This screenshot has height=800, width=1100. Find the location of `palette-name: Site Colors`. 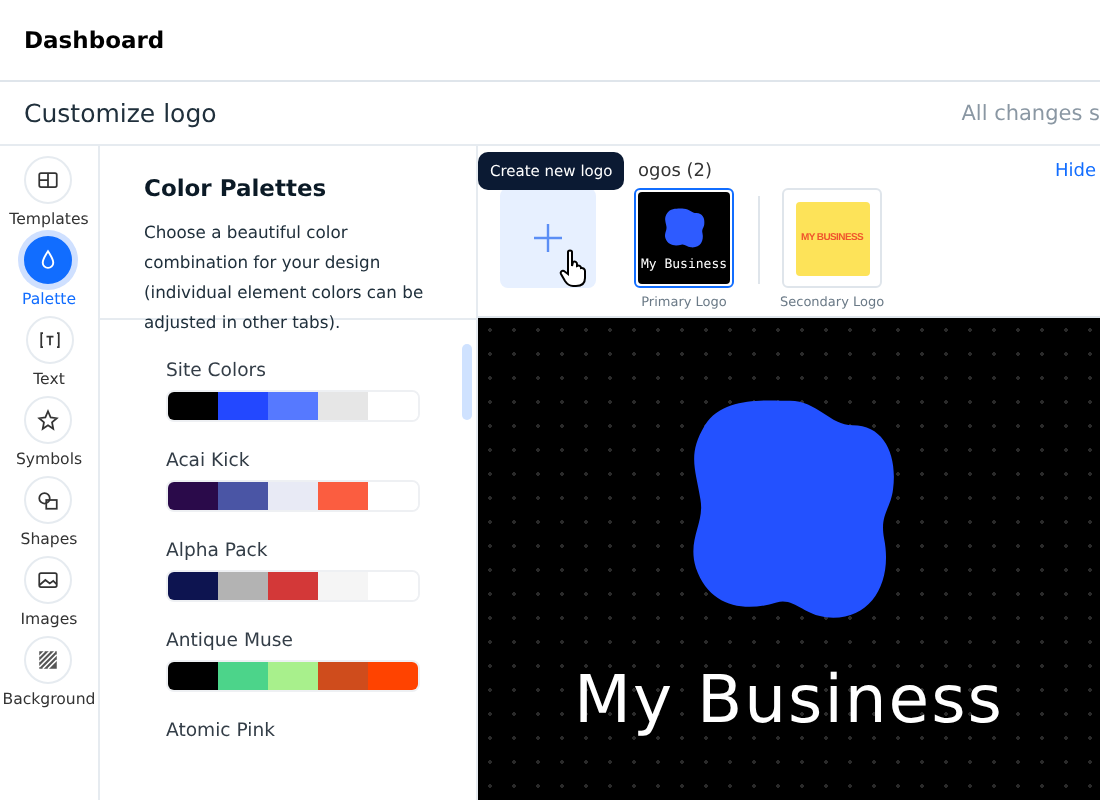

palette-name: Site Colors is located at coordinates (217, 371).